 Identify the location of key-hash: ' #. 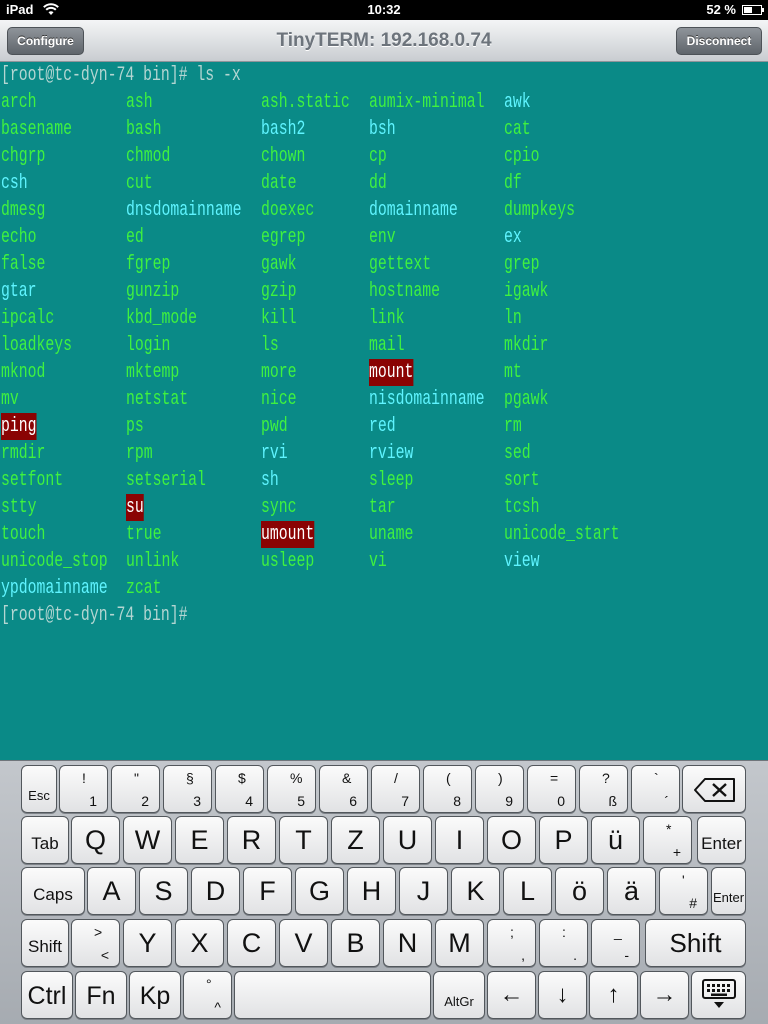
(683, 891).